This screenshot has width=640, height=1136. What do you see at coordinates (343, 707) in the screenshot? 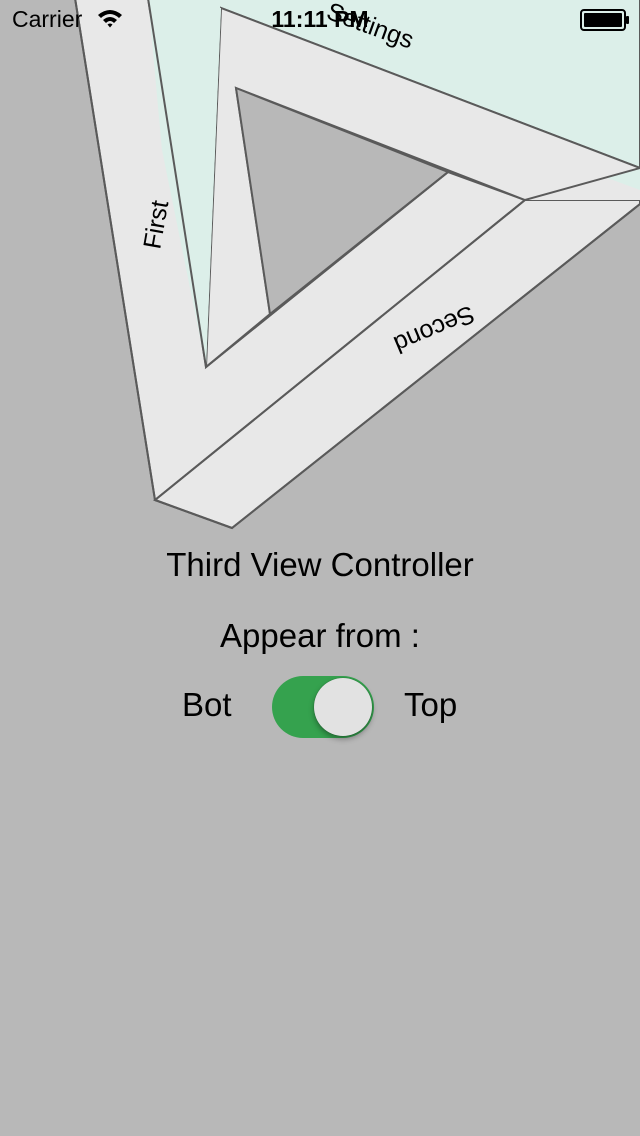
I see `toggle-knob` at bounding box center [343, 707].